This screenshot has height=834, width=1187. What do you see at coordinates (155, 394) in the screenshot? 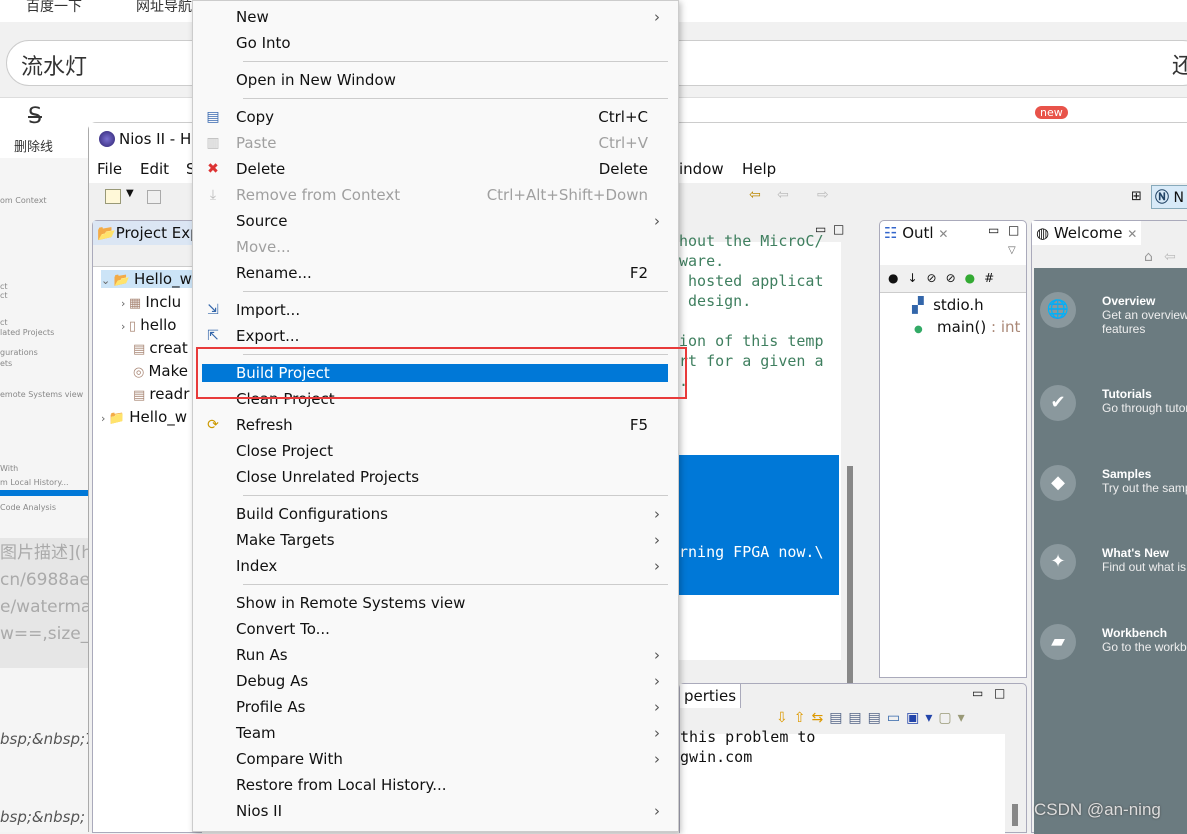
I see `tree-item: ▤ readr` at bounding box center [155, 394].